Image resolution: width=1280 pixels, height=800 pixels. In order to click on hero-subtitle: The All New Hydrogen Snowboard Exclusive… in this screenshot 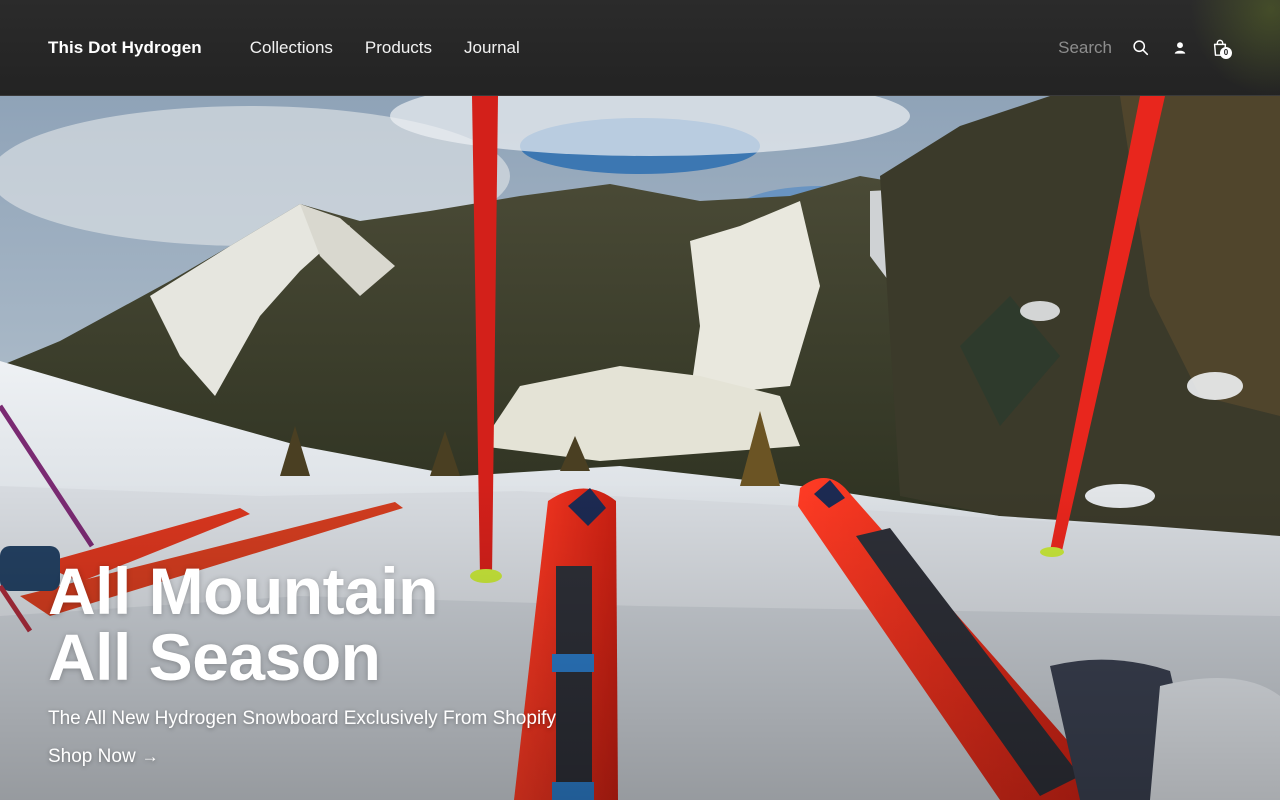, I will do `click(302, 718)`.